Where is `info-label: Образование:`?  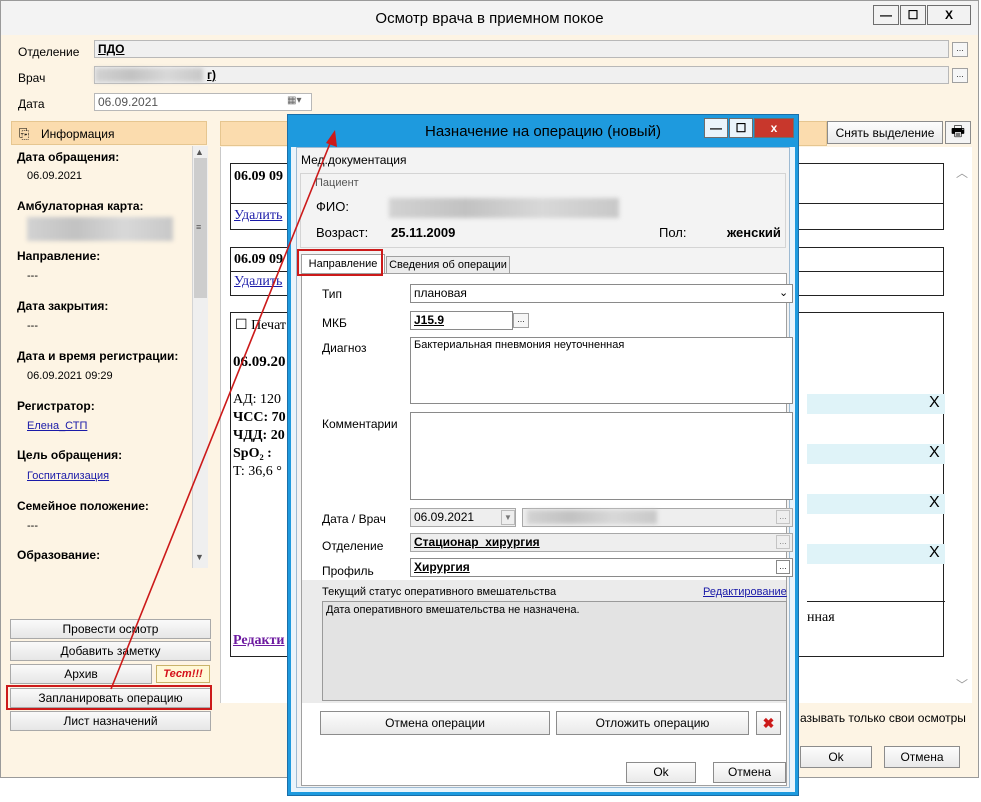 info-label: Образование: is located at coordinates (59, 555).